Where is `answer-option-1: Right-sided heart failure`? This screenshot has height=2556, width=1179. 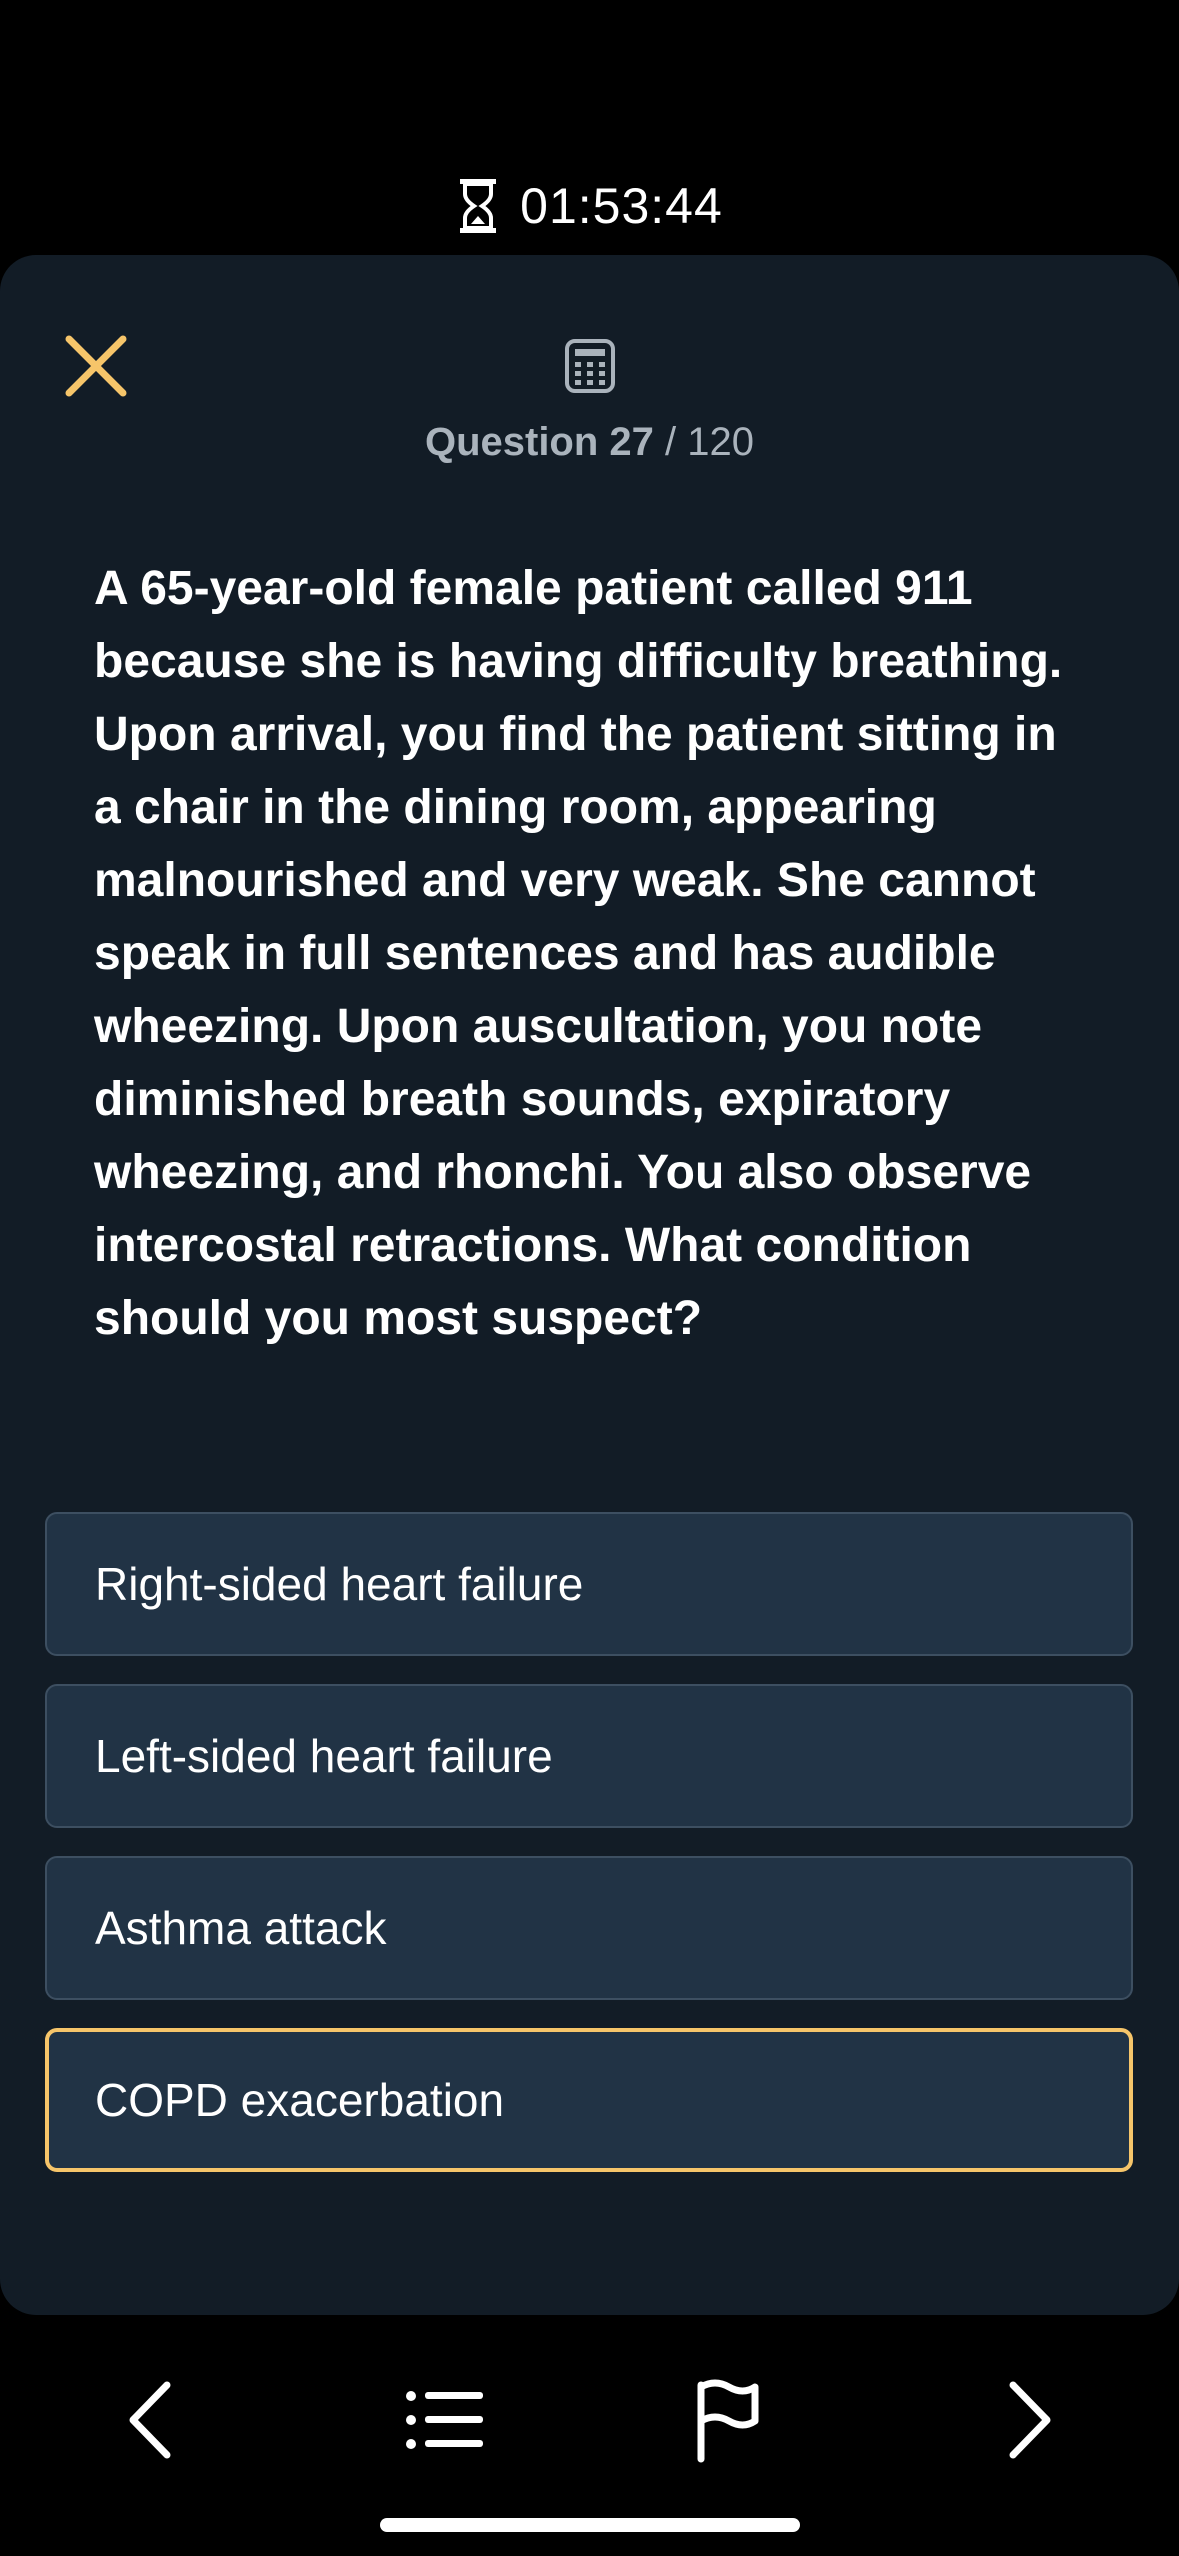
answer-option-1: Right-sided heart failure is located at coordinates (589, 1584).